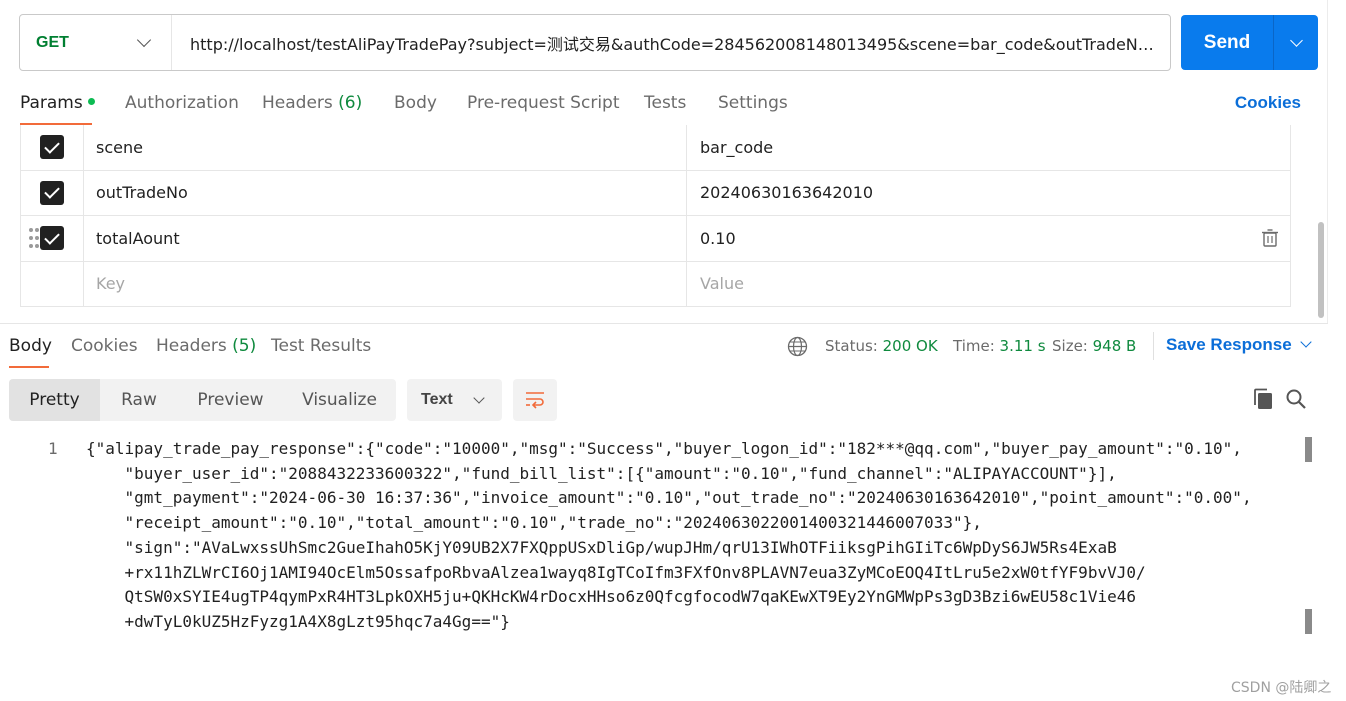  Describe the element at coordinates (1263, 399) in the screenshot. I see `copy-icon` at that location.